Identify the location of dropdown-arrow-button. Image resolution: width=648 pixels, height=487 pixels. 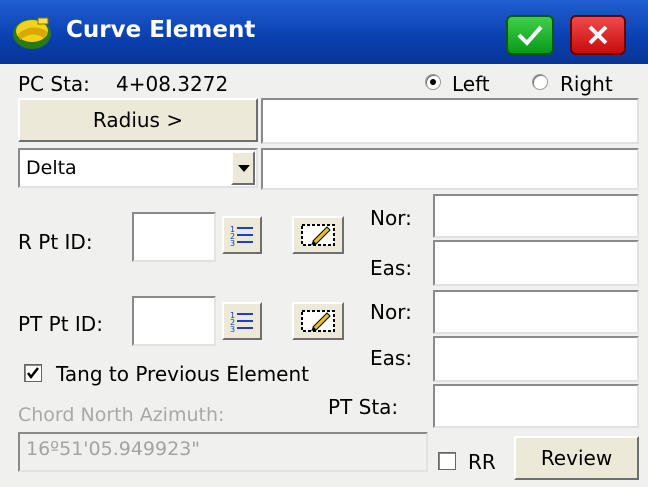
(243, 168).